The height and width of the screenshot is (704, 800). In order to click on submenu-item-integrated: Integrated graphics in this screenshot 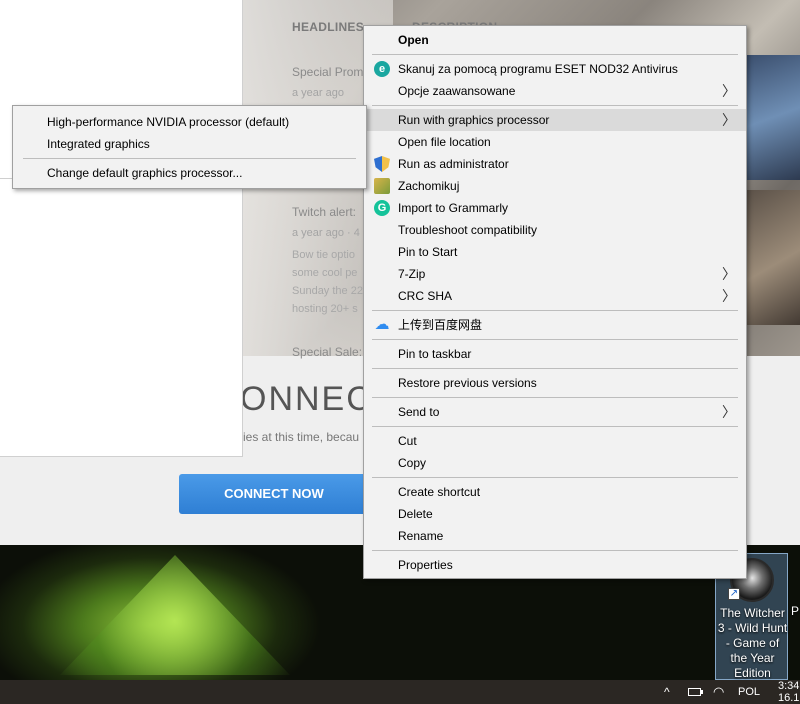, I will do `click(189, 144)`.